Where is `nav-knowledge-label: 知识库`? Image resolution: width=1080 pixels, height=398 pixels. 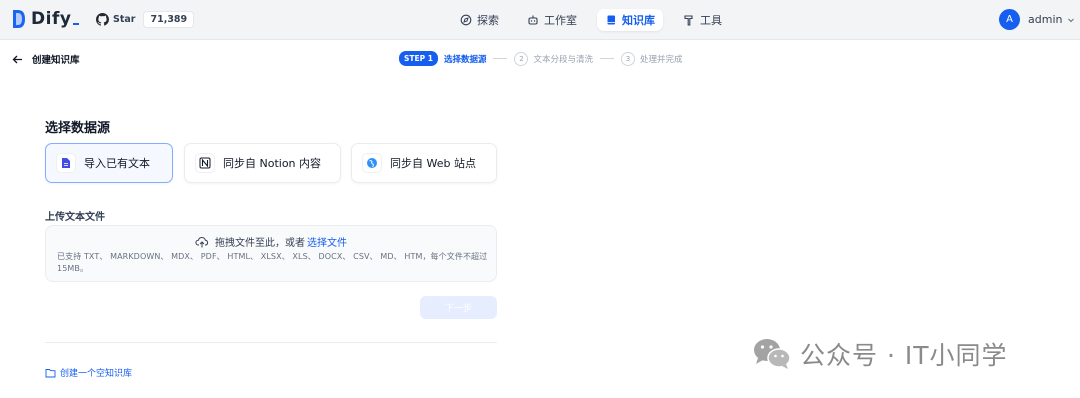
nav-knowledge-label: 知识库 is located at coordinates (638, 20).